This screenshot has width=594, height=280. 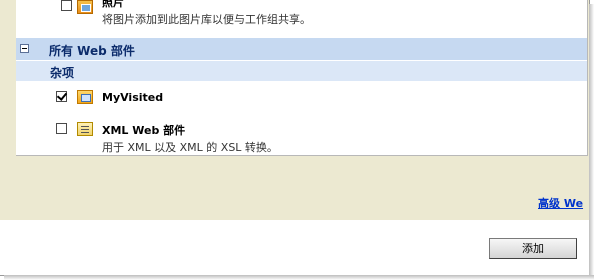 What do you see at coordinates (301, 49) in the screenshot?
I see `all-web-parts-header: 所有 Web 部件` at bounding box center [301, 49].